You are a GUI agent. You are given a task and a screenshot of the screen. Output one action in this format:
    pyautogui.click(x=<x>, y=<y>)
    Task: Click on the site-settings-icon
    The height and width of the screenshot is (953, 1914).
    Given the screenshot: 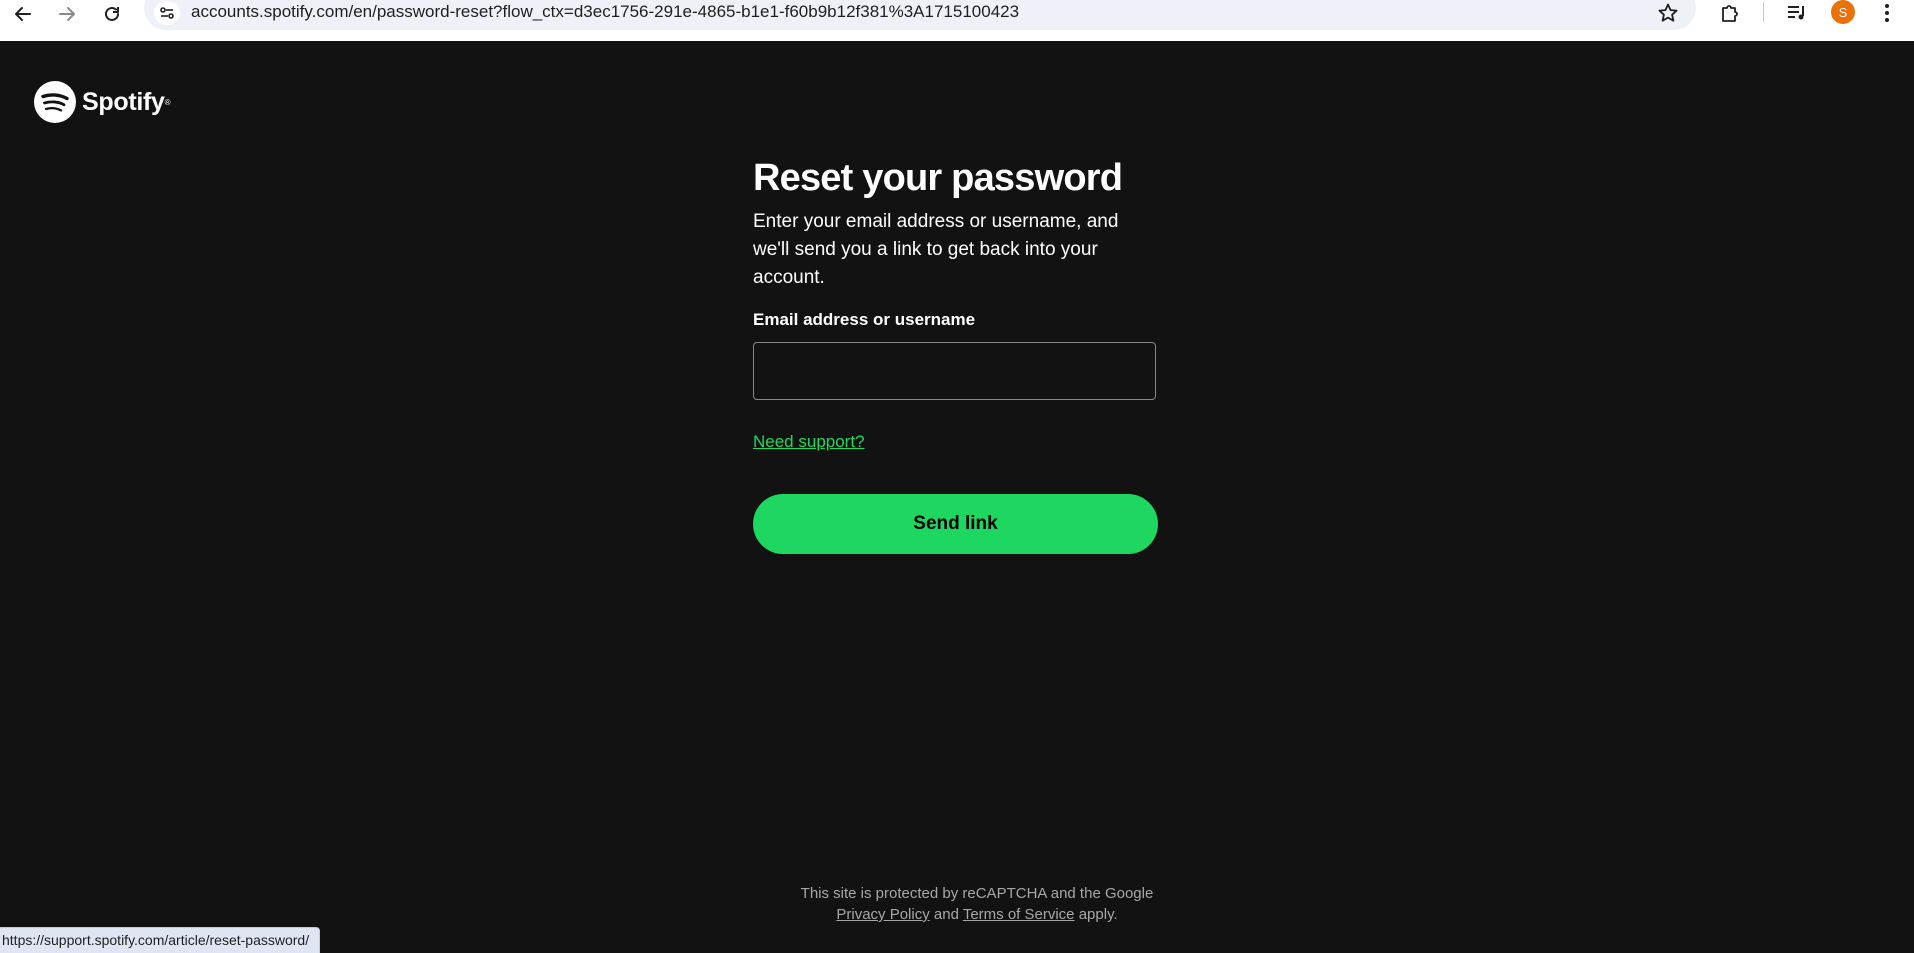 What is the action you would take?
    pyautogui.click(x=167, y=13)
    